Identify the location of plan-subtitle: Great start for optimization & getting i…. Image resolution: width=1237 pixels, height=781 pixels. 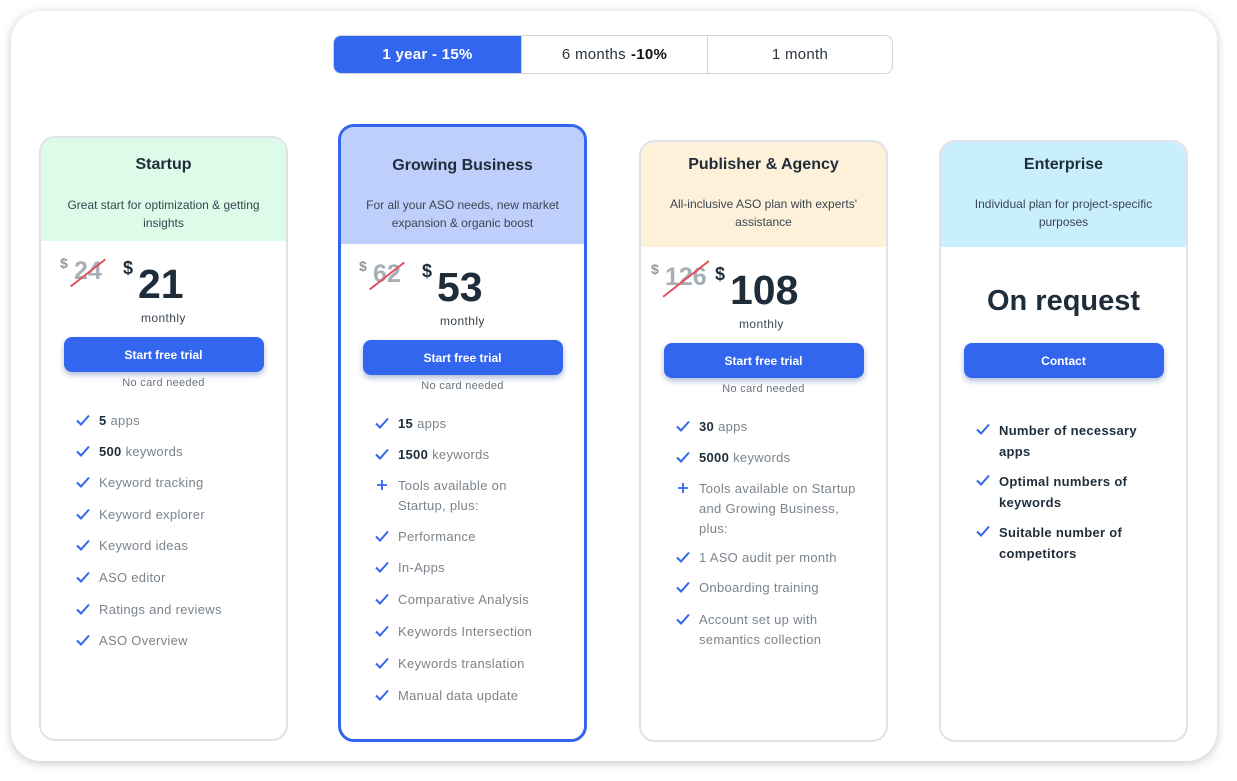
(163, 214).